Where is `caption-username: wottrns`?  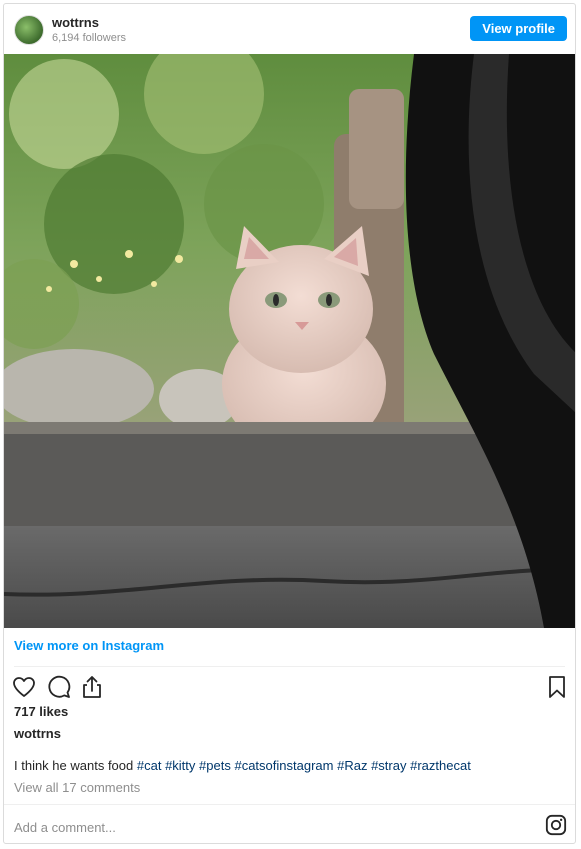
caption-username: wottrns is located at coordinates (37, 733).